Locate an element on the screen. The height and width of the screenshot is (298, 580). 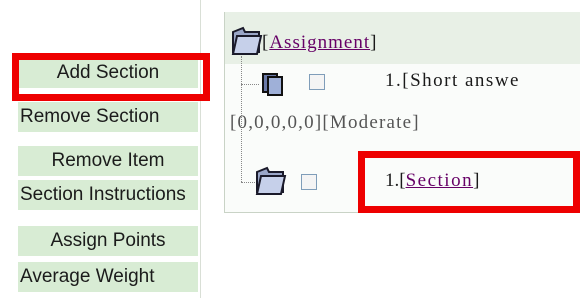
remove-item-button: Remove Item is located at coordinates (108, 161).